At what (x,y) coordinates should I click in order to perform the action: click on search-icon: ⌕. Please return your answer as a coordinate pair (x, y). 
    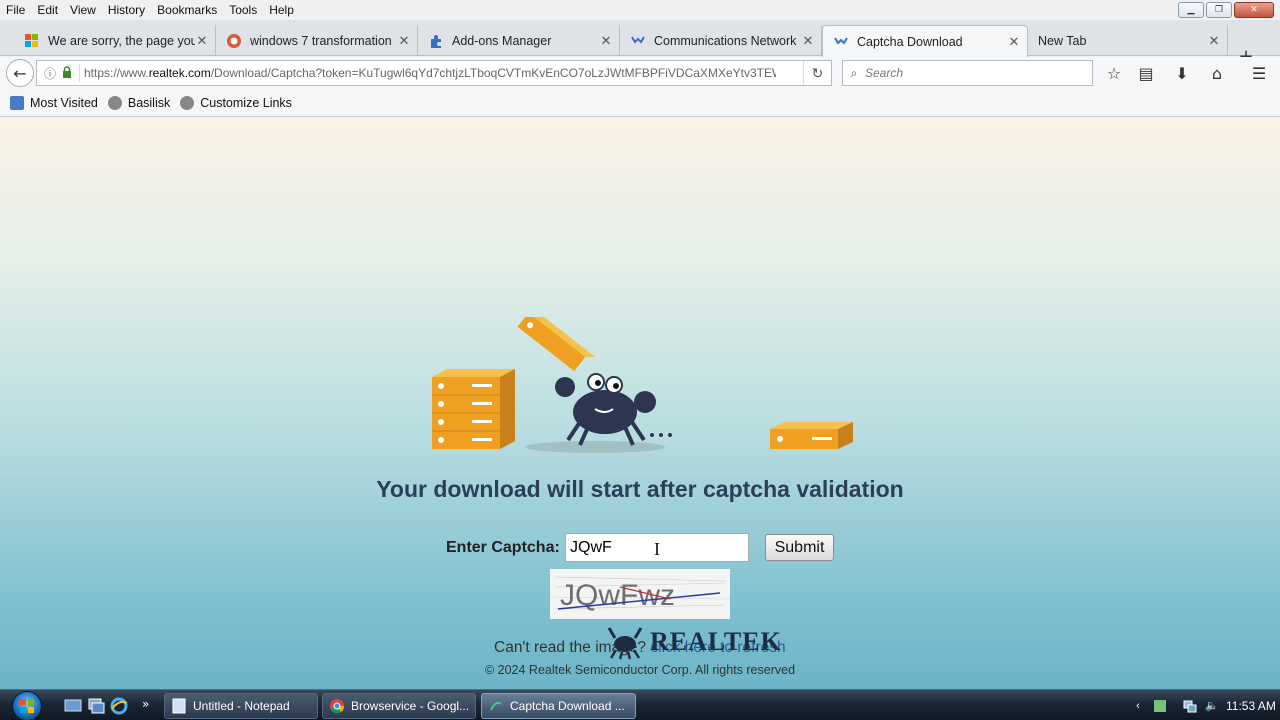
    Looking at the image, I should click on (854, 72).